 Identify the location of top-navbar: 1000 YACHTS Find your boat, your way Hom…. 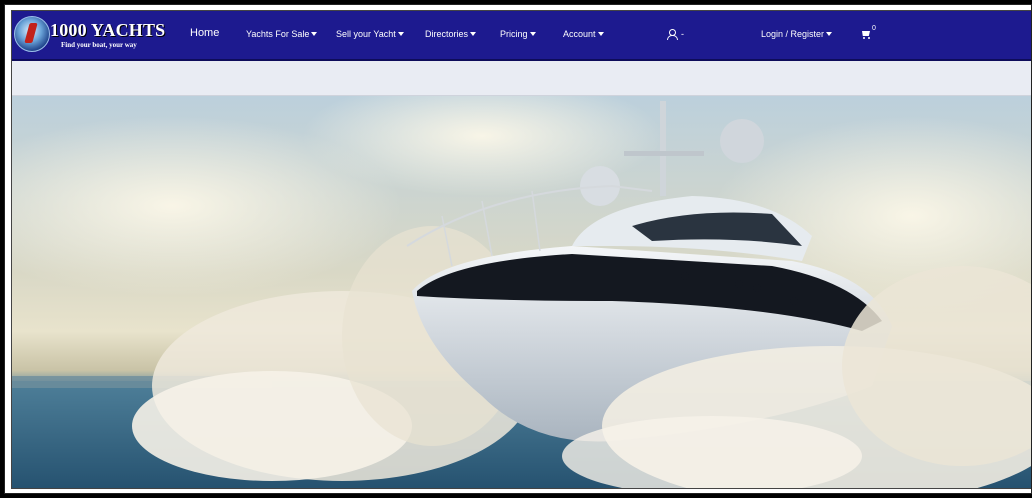
(521, 36).